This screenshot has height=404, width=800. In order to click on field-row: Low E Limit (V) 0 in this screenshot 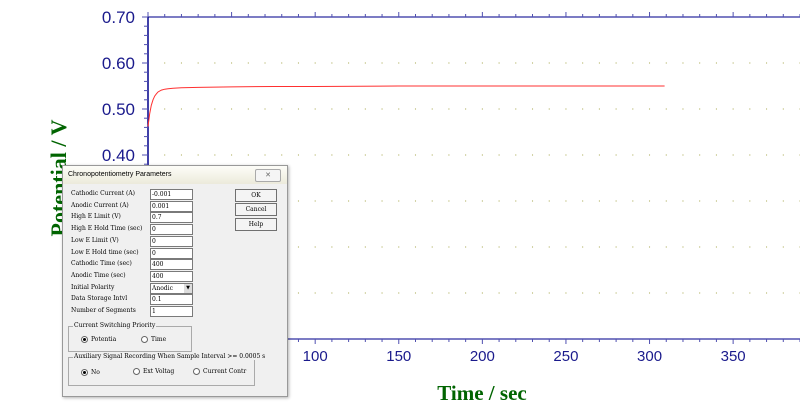, I will do `click(136, 241)`.